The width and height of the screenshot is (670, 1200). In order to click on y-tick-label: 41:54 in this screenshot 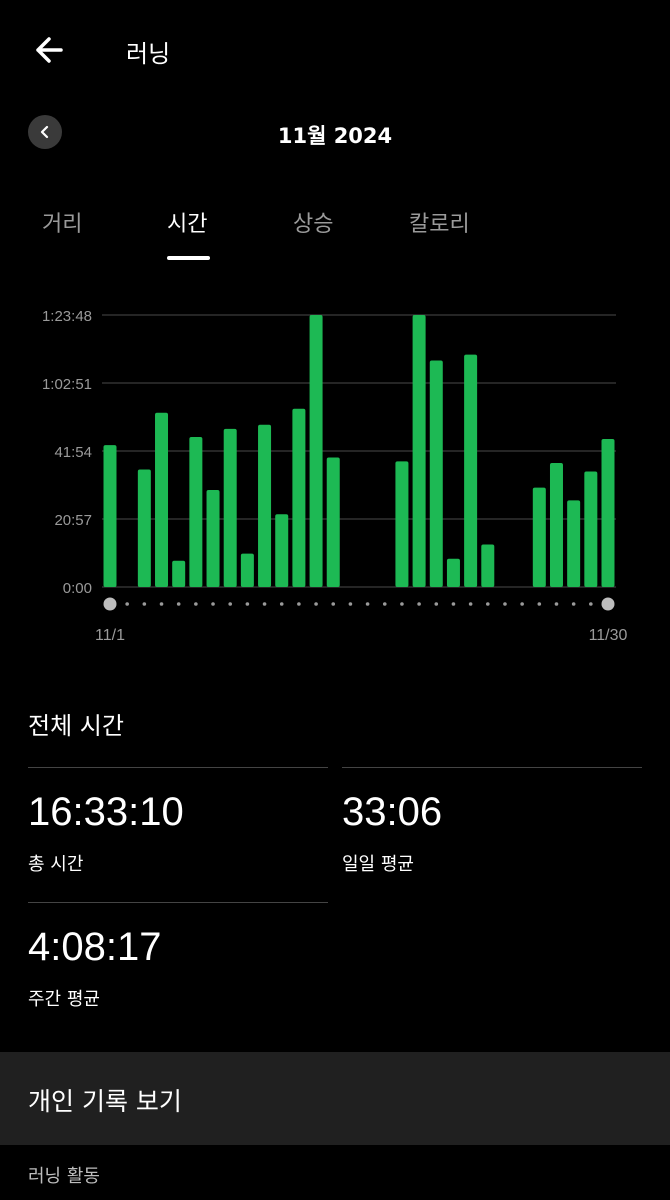, I will do `click(73, 452)`.